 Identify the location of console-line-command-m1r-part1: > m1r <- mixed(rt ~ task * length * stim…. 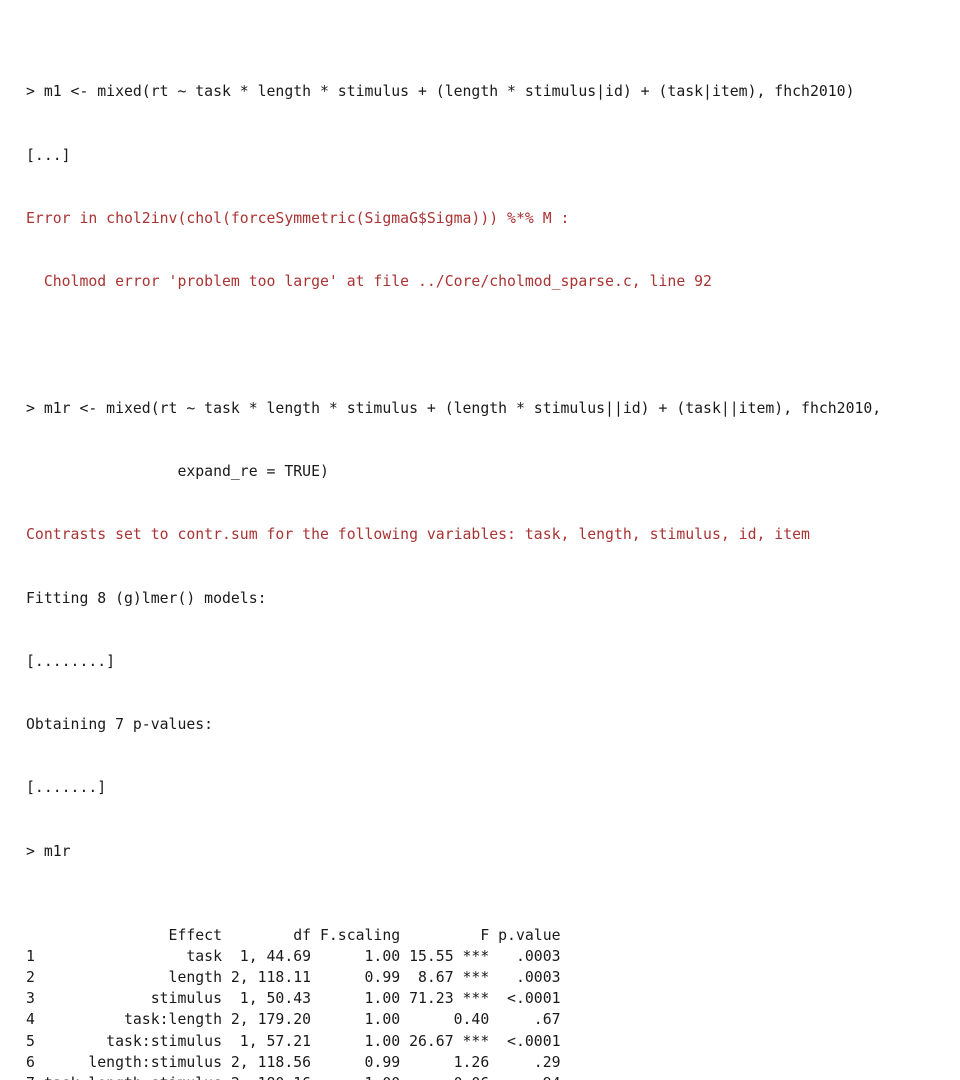
(454, 408).